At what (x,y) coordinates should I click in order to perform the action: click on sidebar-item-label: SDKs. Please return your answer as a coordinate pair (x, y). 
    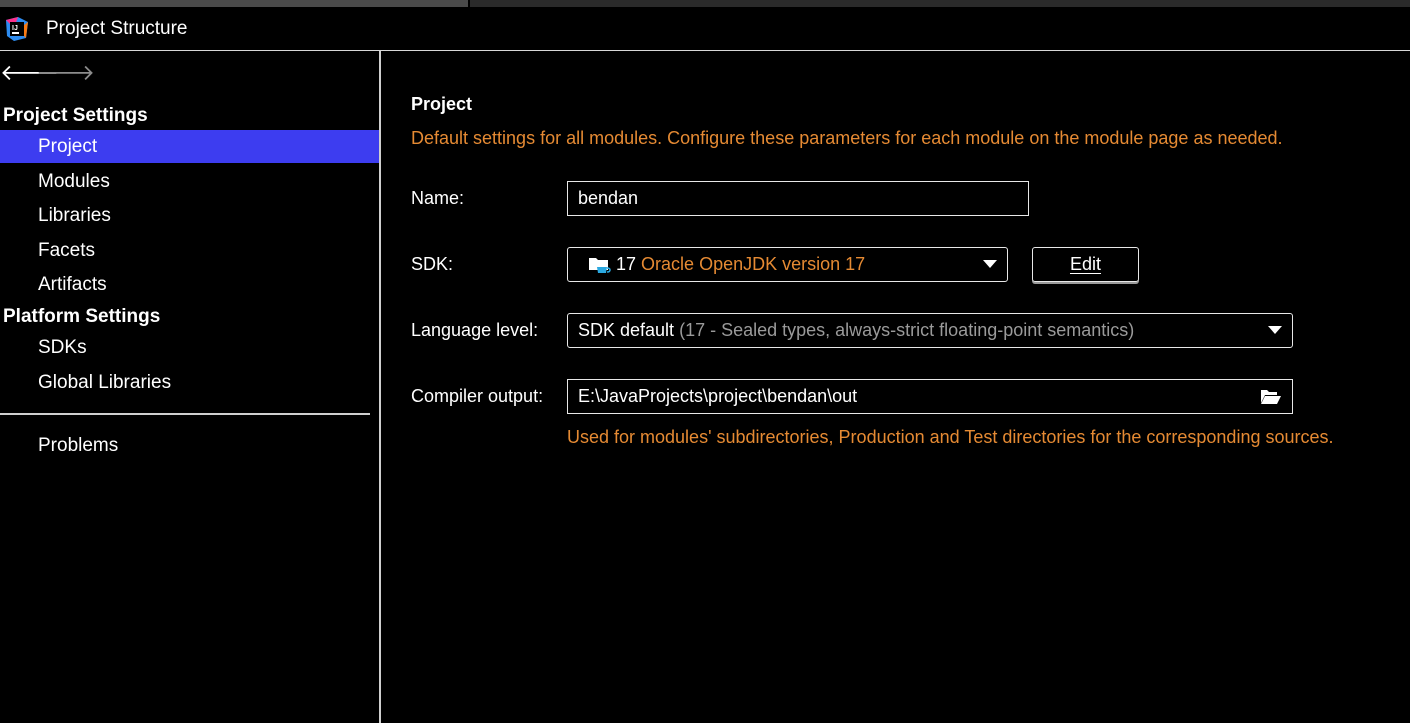
    Looking at the image, I should click on (62, 347).